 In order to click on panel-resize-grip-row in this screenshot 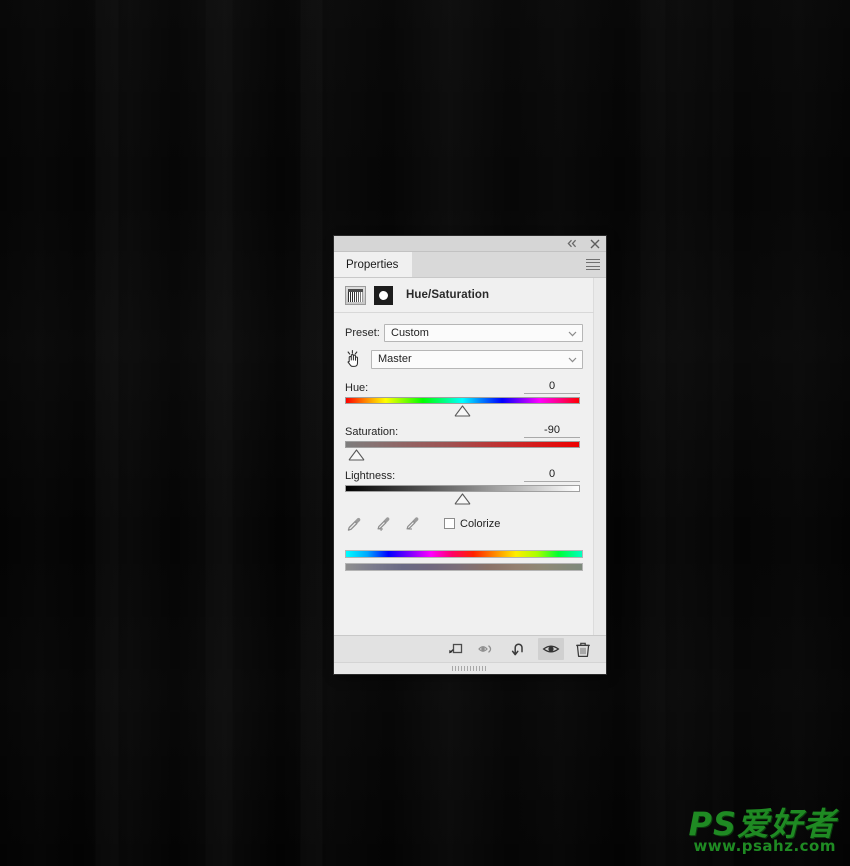, I will do `click(470, 668)`.